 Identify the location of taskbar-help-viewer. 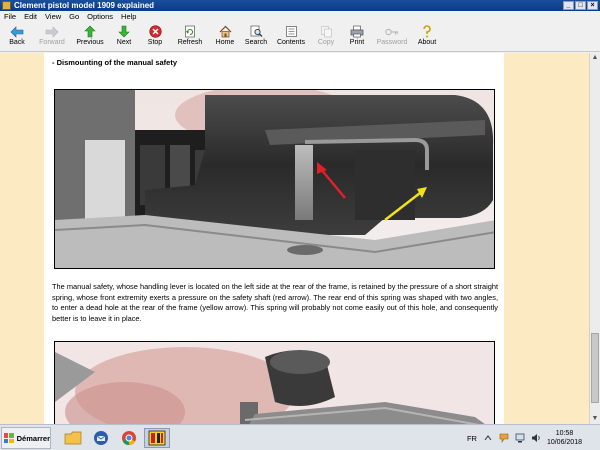
(157, 438).